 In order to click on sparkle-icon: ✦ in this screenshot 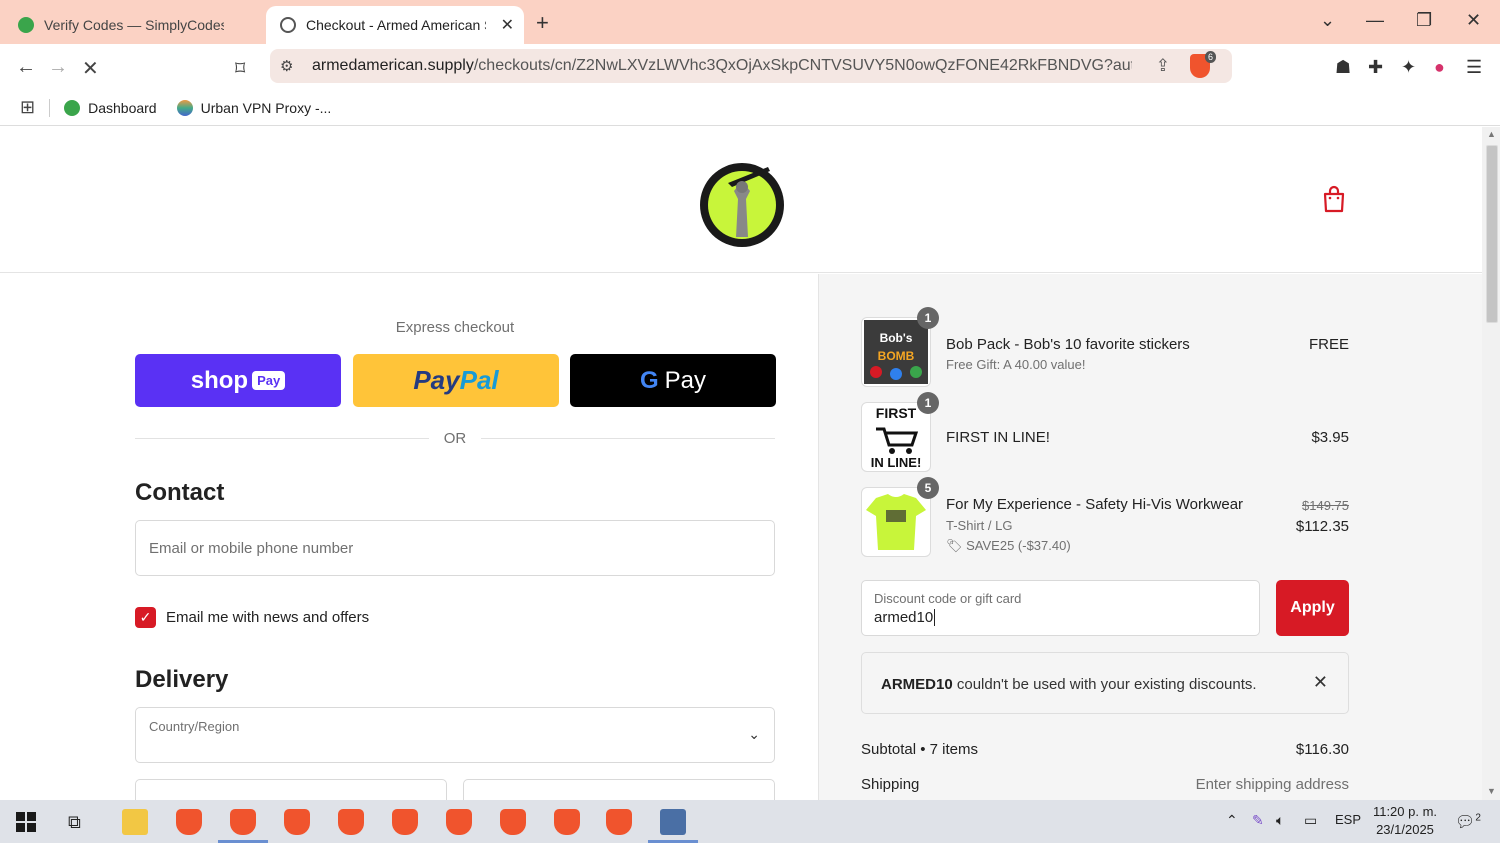, I will do `click(1408, 67)`.